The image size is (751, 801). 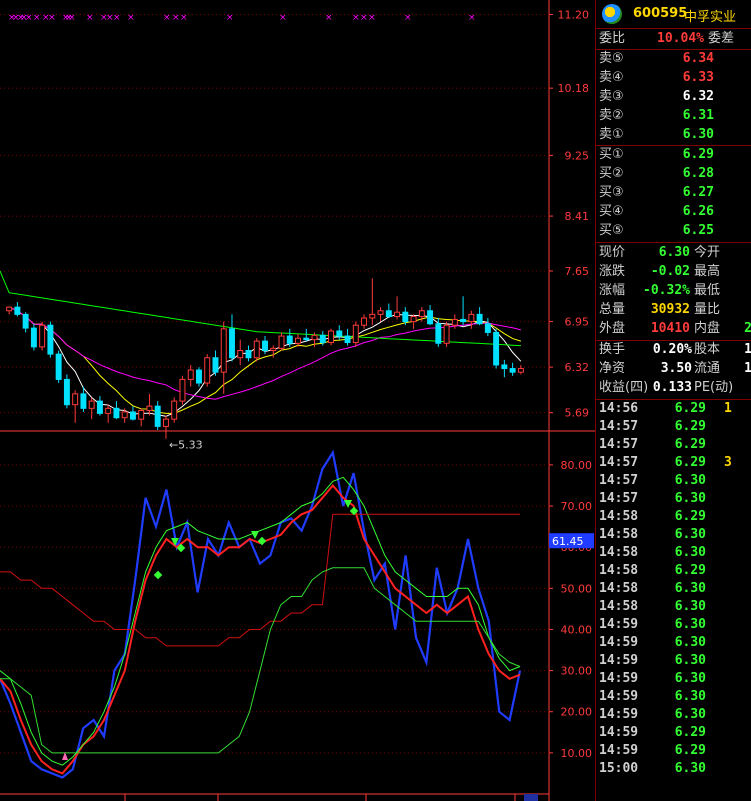 I want to click on buy-arrow-icon, so click(x=255, y=535).